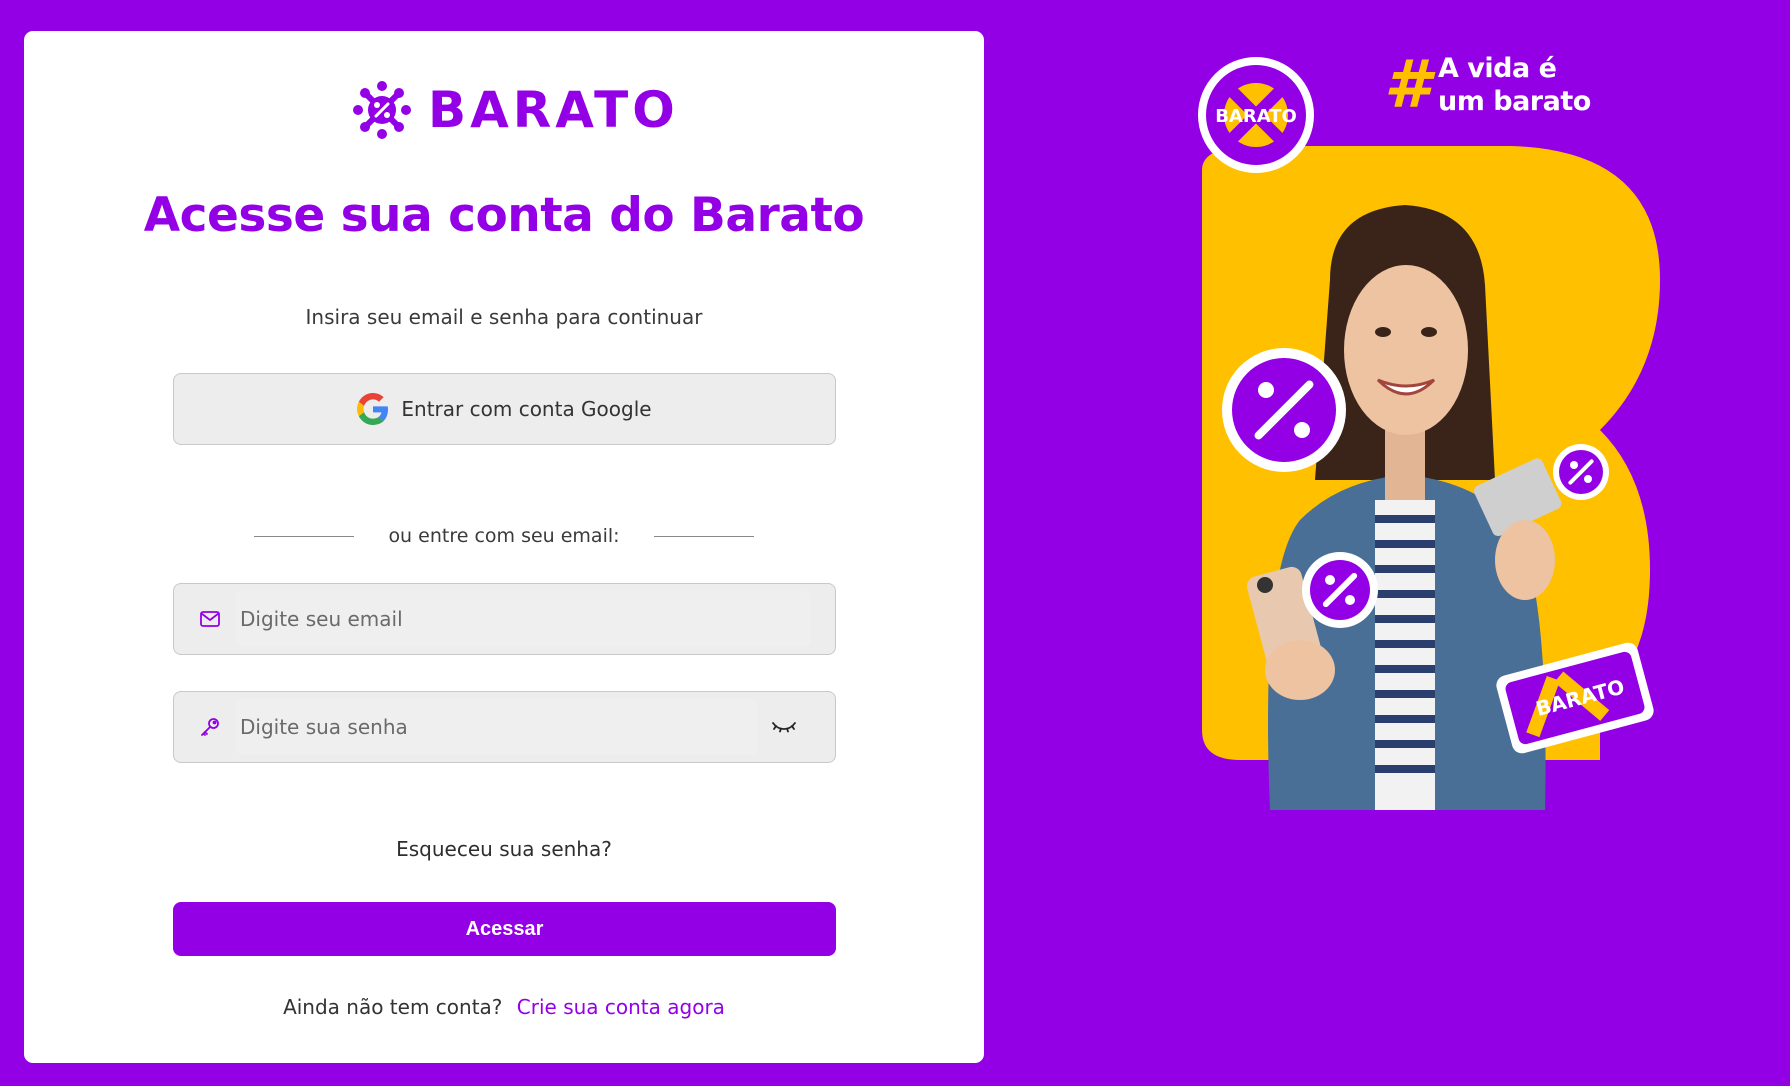 This screenshot has height=1086, width=1790. I want to click on hashtag-line-2: um barato, so click(1514, 101).